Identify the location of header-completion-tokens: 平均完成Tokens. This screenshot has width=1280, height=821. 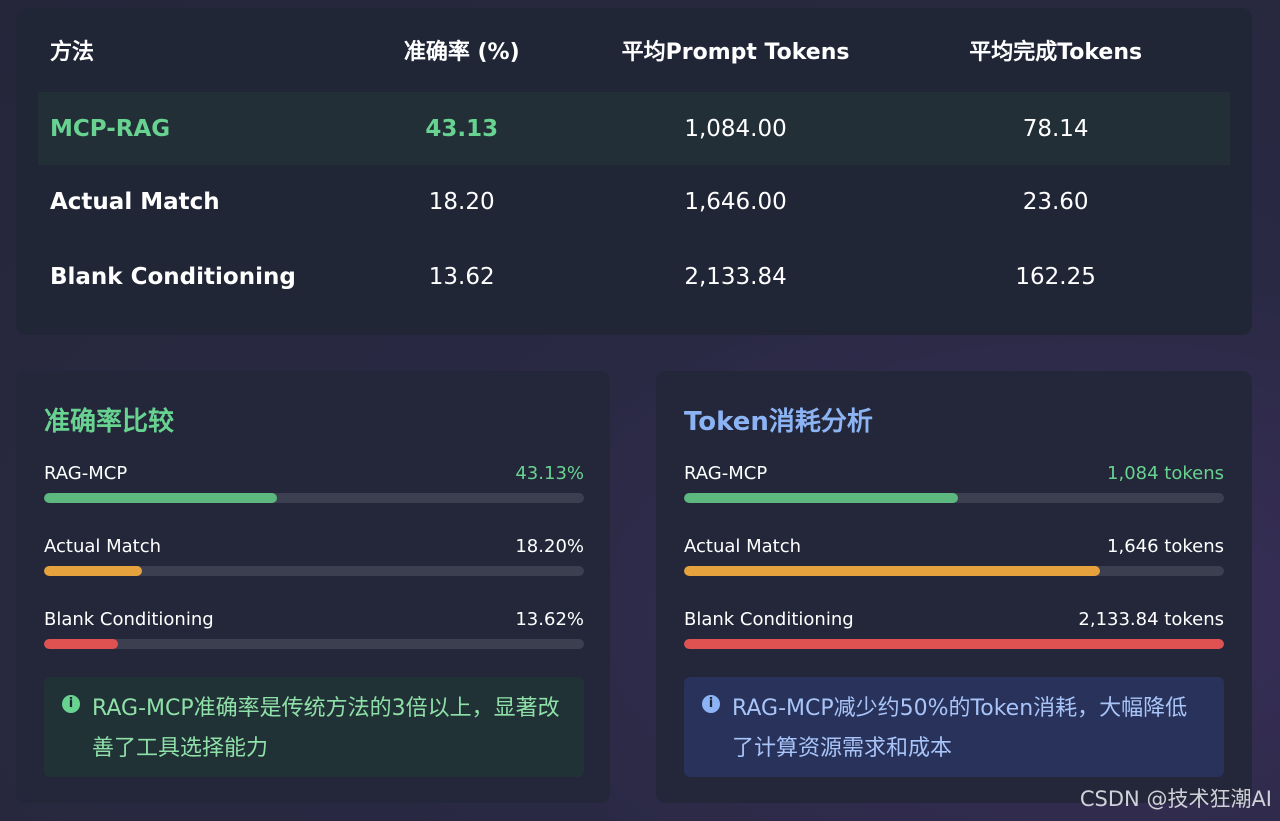
(1056, 52).